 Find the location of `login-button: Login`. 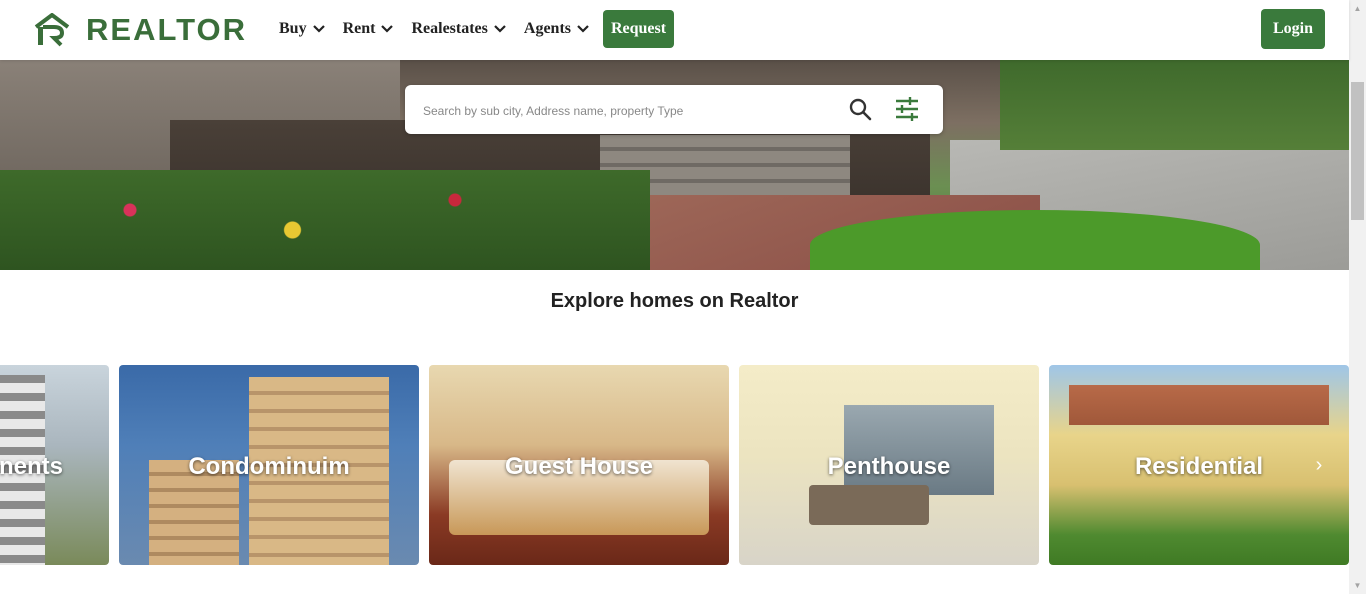

login-button: Login is located at coordinates (1293, 29).